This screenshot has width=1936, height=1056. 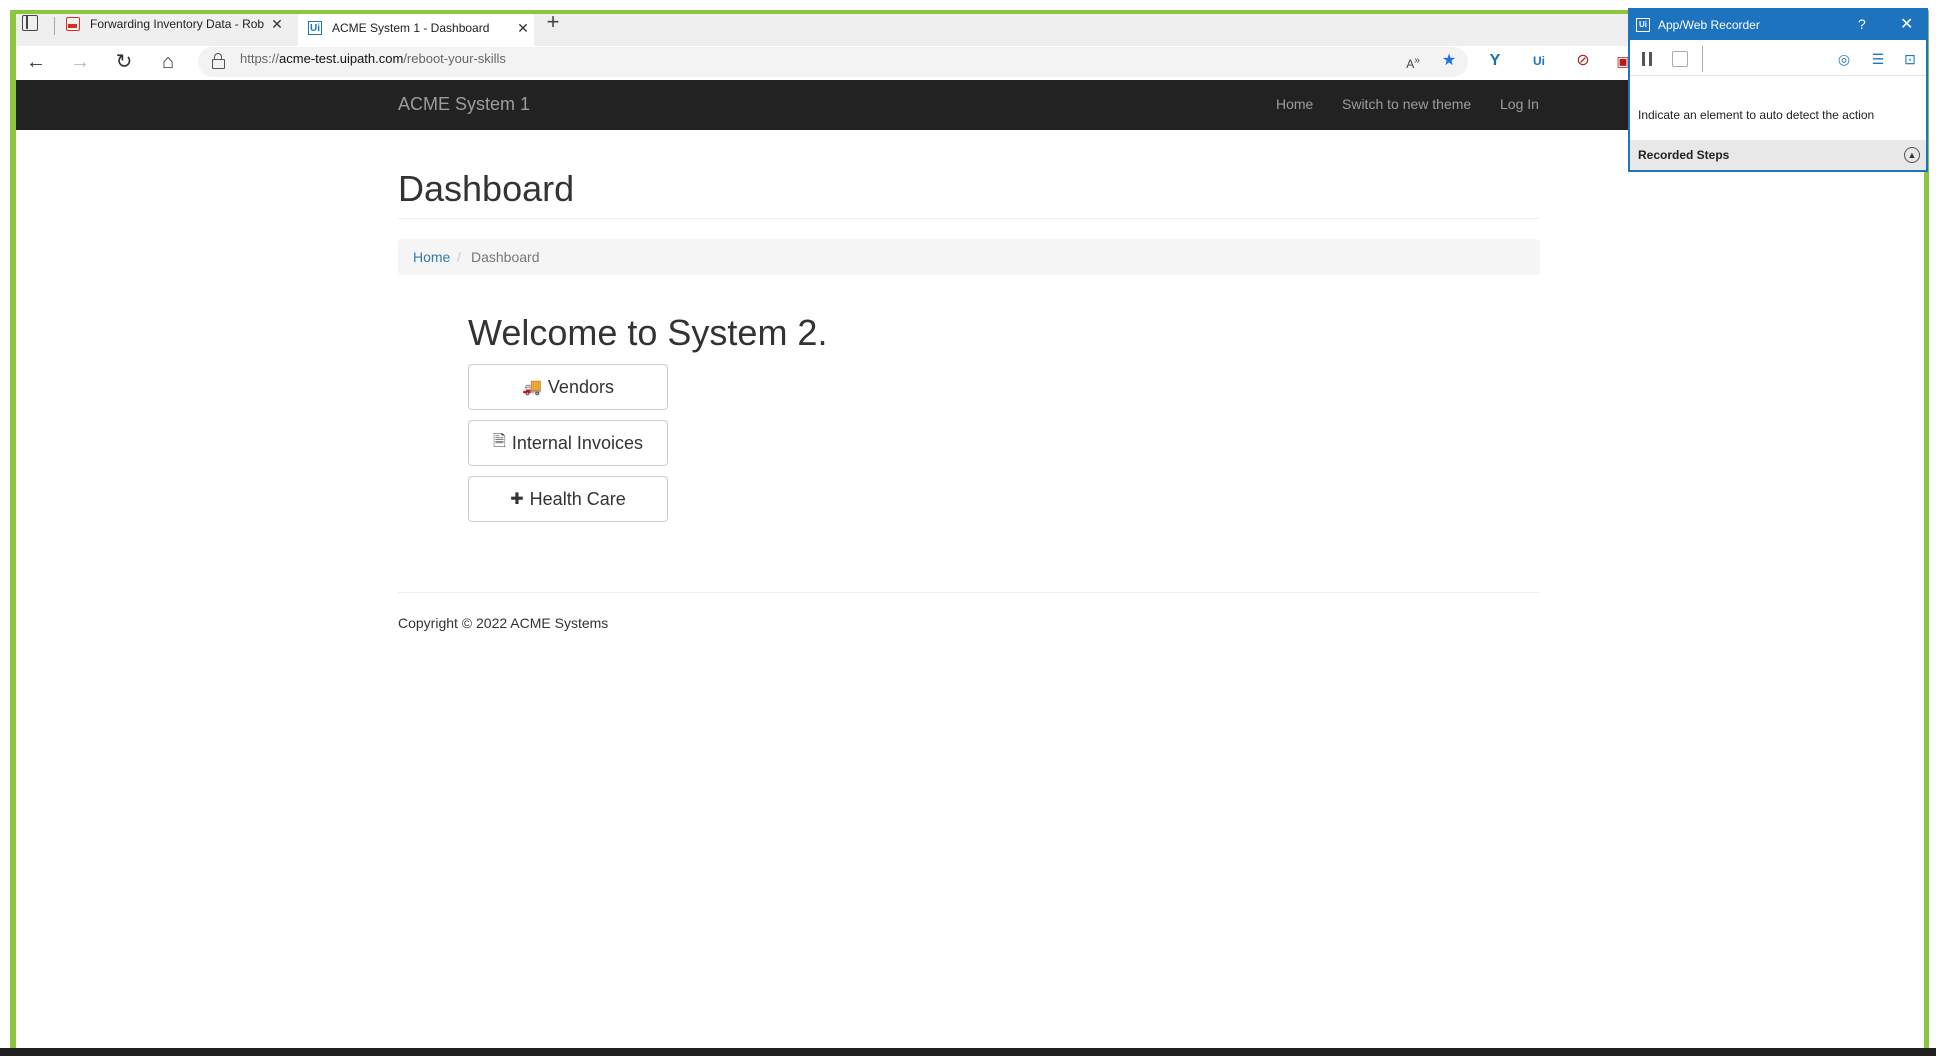 What do you see at coordinates (1406, 104) in the screenshot?
I see `nav-switch-theme-link: Switch to new theme` at bounding box center [1406, 104].